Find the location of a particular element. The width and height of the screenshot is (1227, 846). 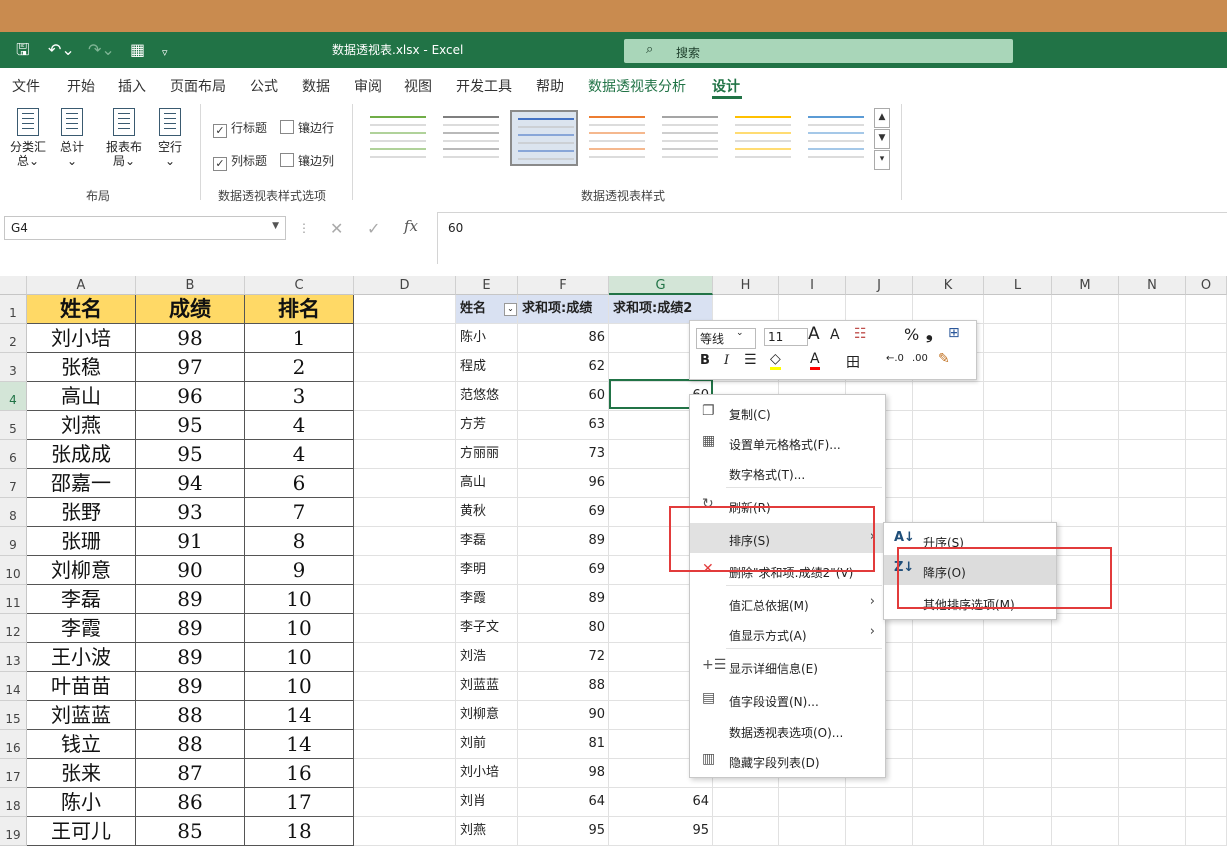

table-cell: 17 is located at coordinates (299, 802).